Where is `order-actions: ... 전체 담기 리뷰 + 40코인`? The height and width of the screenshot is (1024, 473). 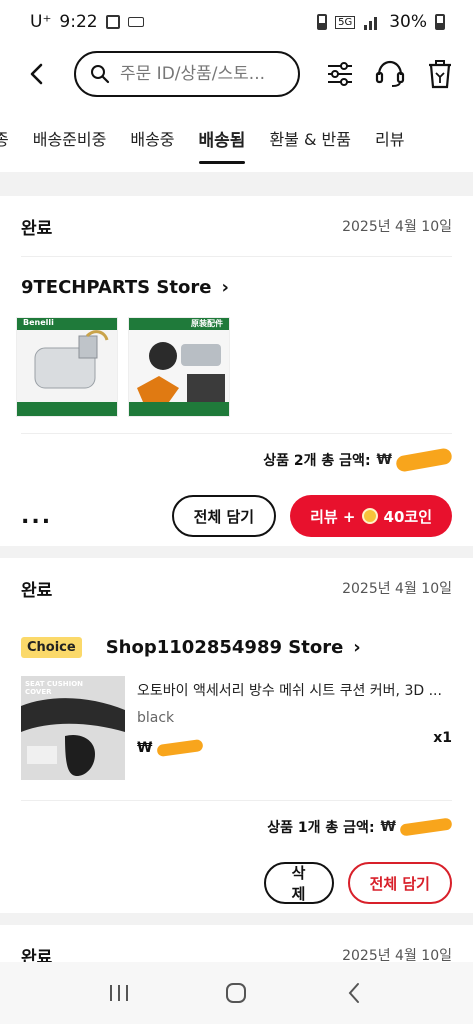
order-actions: ... 전체 담기 리뷰 + 40코인 is located at coordinates (236, 516).